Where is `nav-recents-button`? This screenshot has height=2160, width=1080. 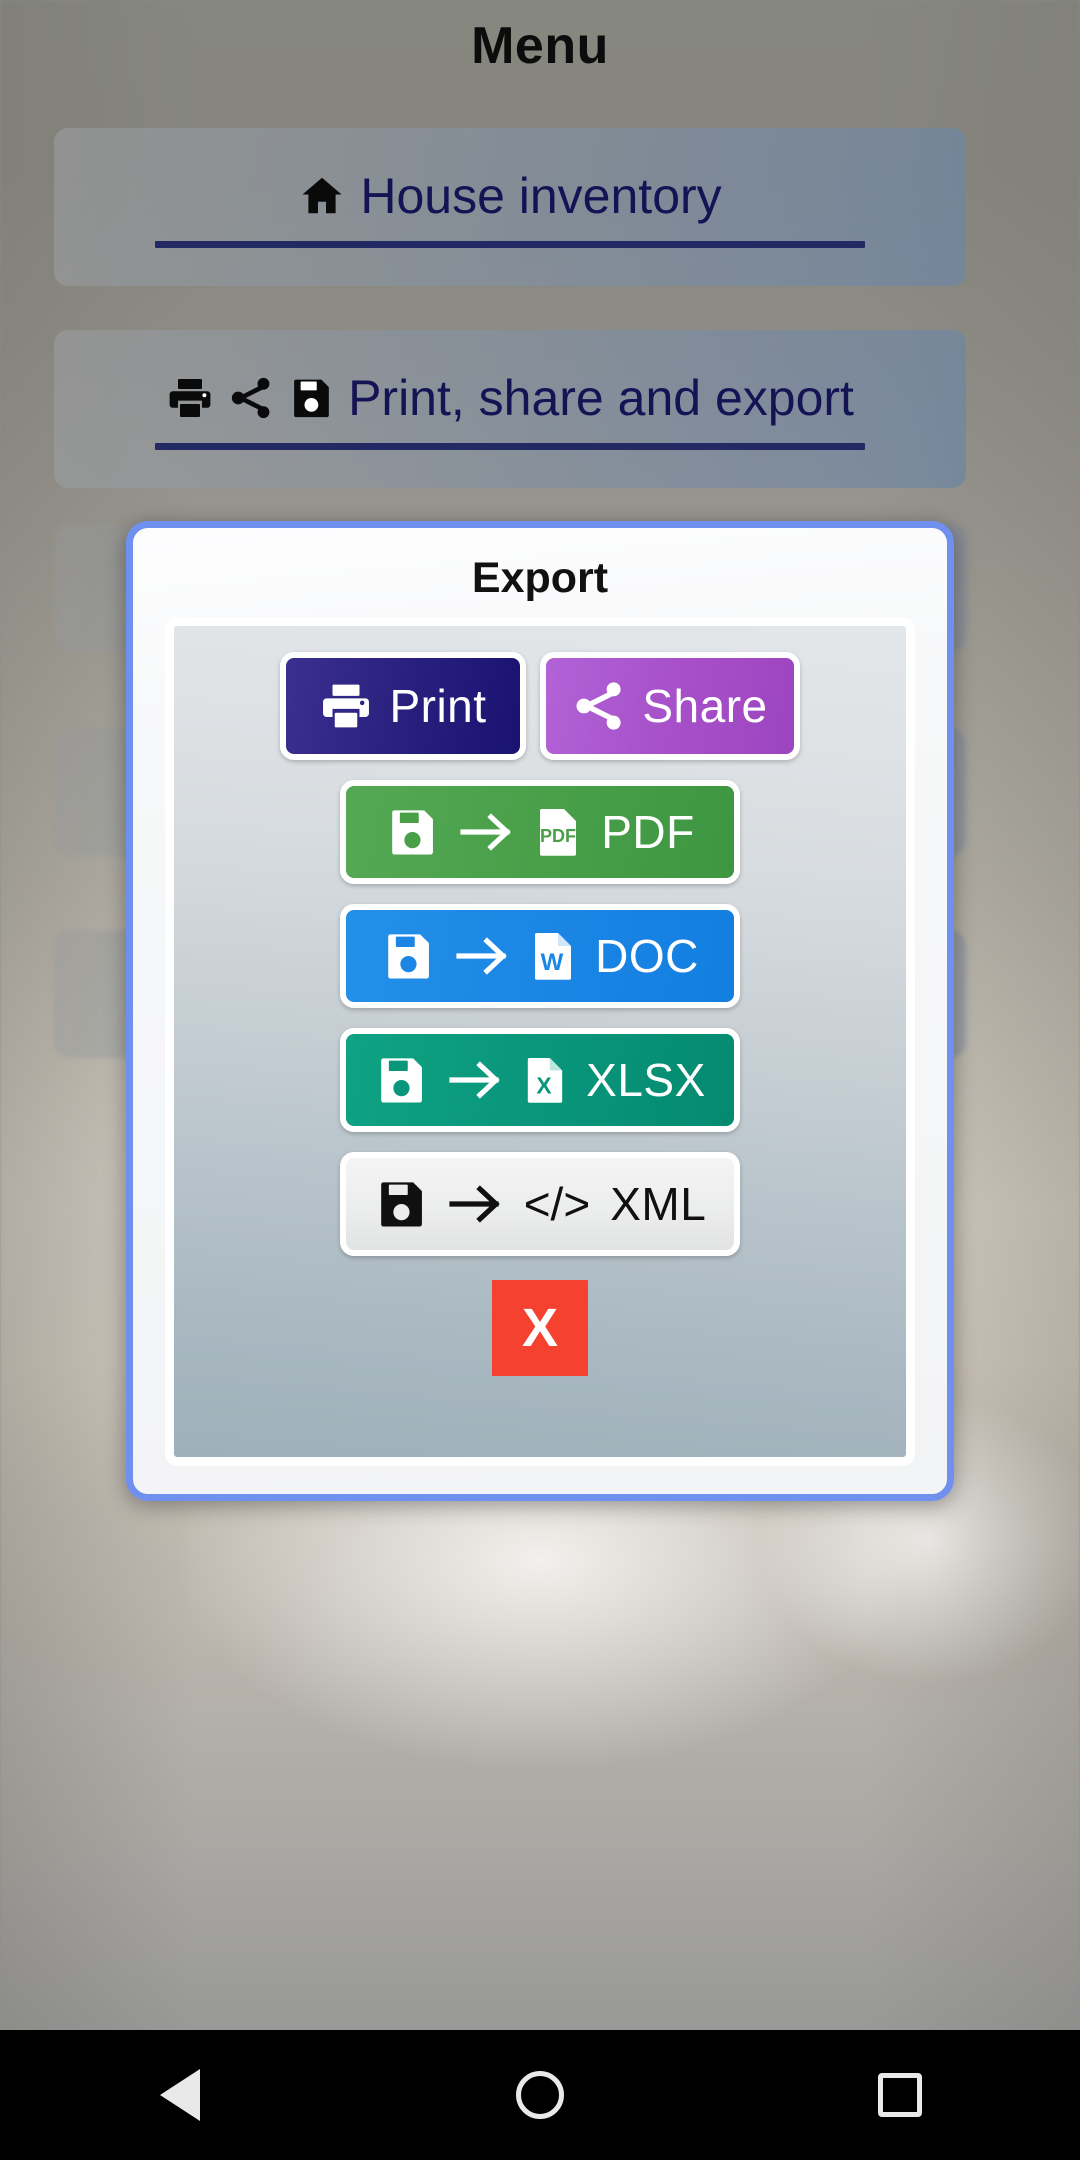
nav-recents-button is located at coordinates (900, 2095).